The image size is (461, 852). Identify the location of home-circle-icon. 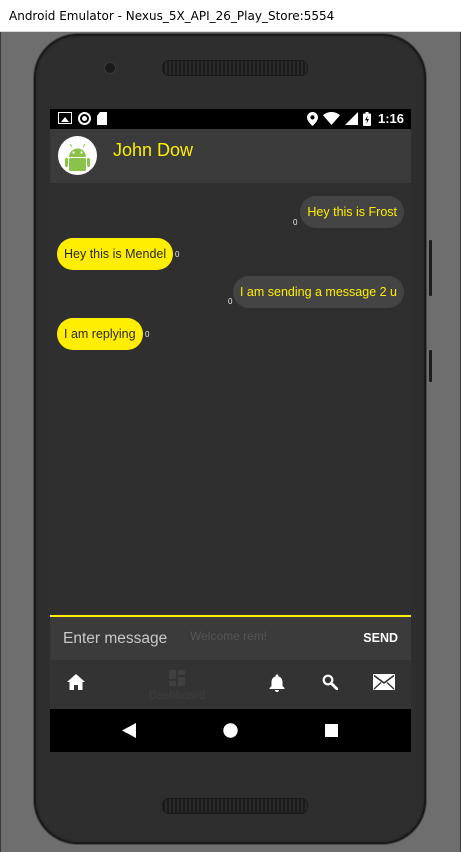
(230, 730).